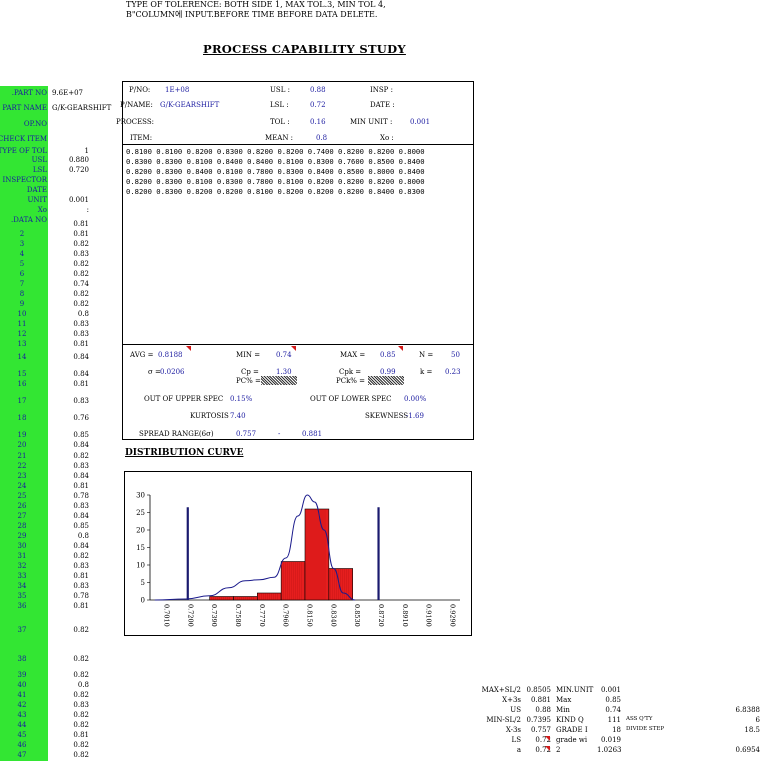  What do you see at coordinates (284, 372) in the screenshot?
I see `cp-value: 1.30` at bounding box center [284, 372].